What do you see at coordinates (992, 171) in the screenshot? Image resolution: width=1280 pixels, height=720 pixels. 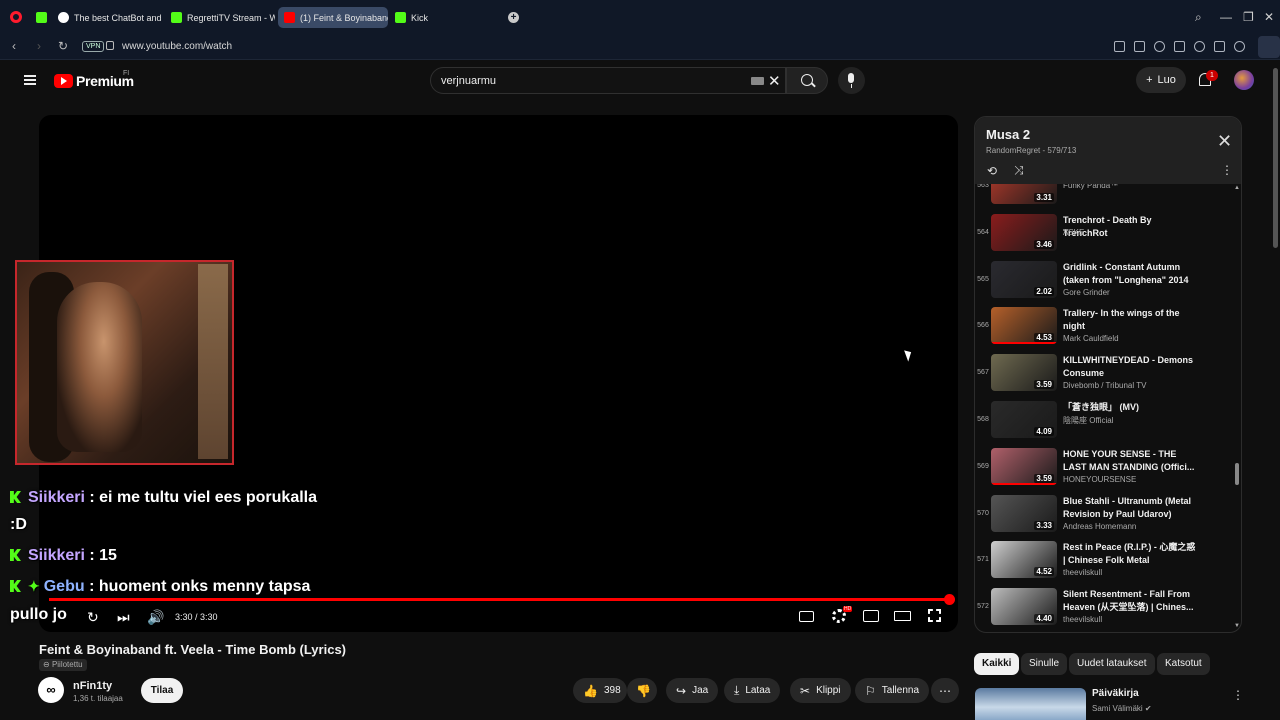 I see `loop-icon: ⟲` at bounding box center [992, 171].